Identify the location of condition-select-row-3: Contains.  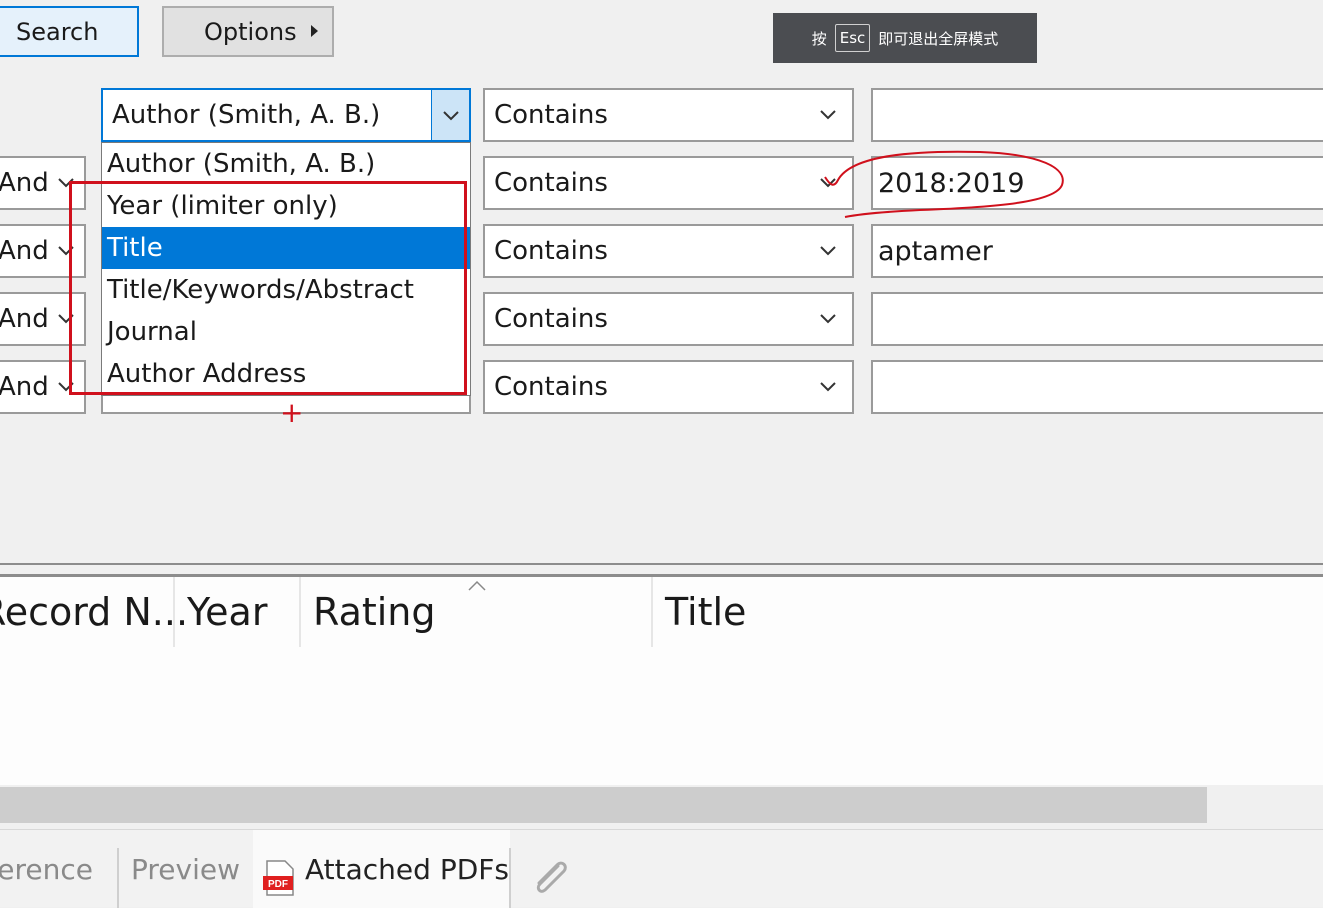
(668, 251).